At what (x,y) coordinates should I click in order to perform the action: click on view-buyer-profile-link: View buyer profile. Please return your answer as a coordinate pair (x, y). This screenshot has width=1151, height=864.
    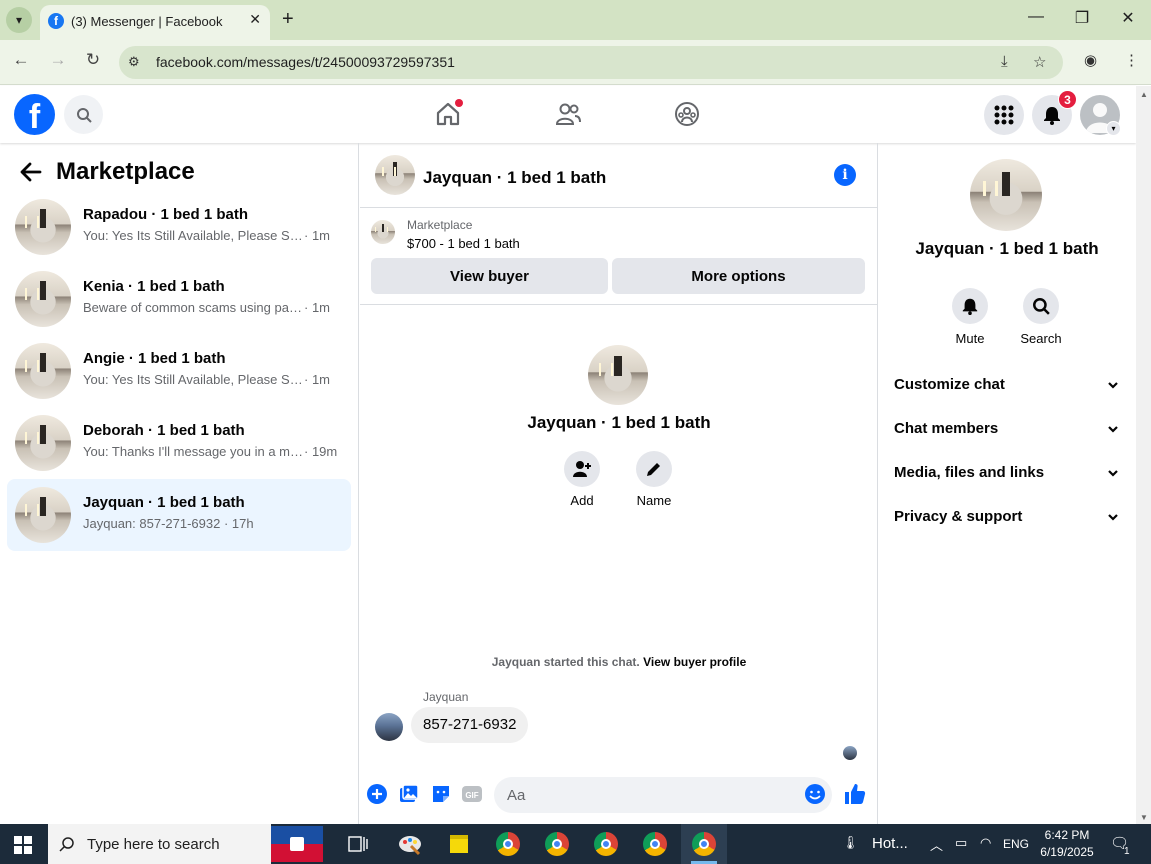
    Looking at the image, I should click on (694, 662).